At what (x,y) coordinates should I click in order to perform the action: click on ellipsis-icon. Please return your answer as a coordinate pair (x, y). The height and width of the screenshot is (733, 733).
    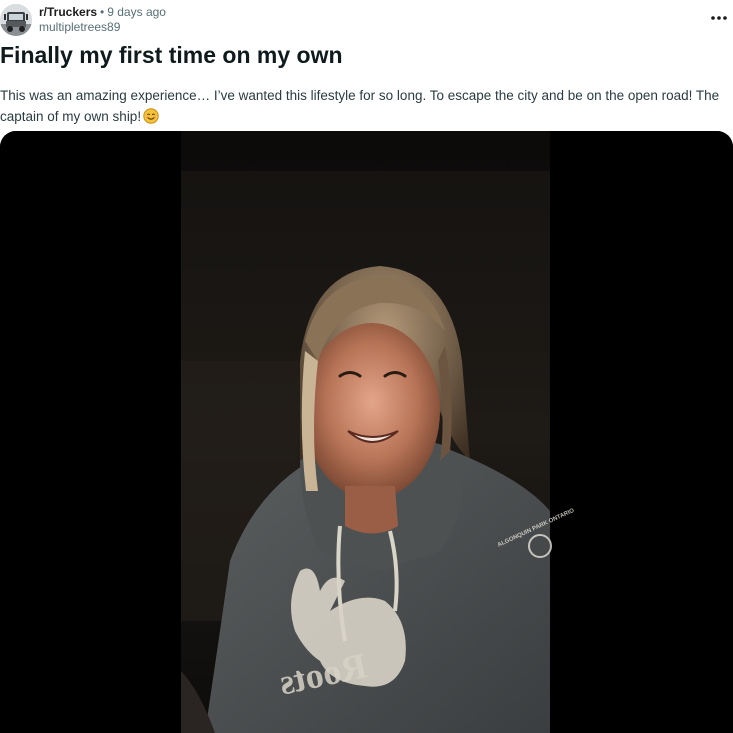
    Looking at the image, I should click on (719, 18).